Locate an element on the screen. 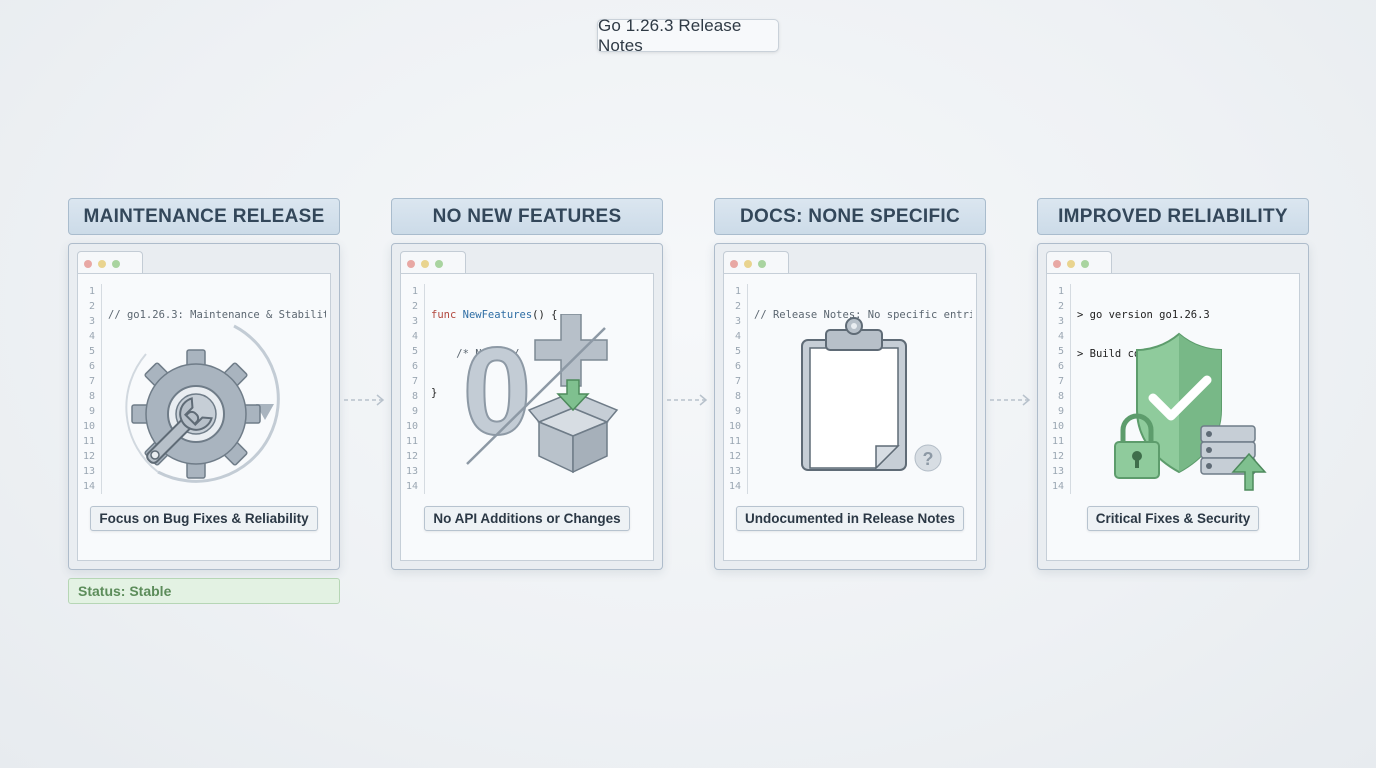  gear-wrench-icon is located at coordinates (202, 403).